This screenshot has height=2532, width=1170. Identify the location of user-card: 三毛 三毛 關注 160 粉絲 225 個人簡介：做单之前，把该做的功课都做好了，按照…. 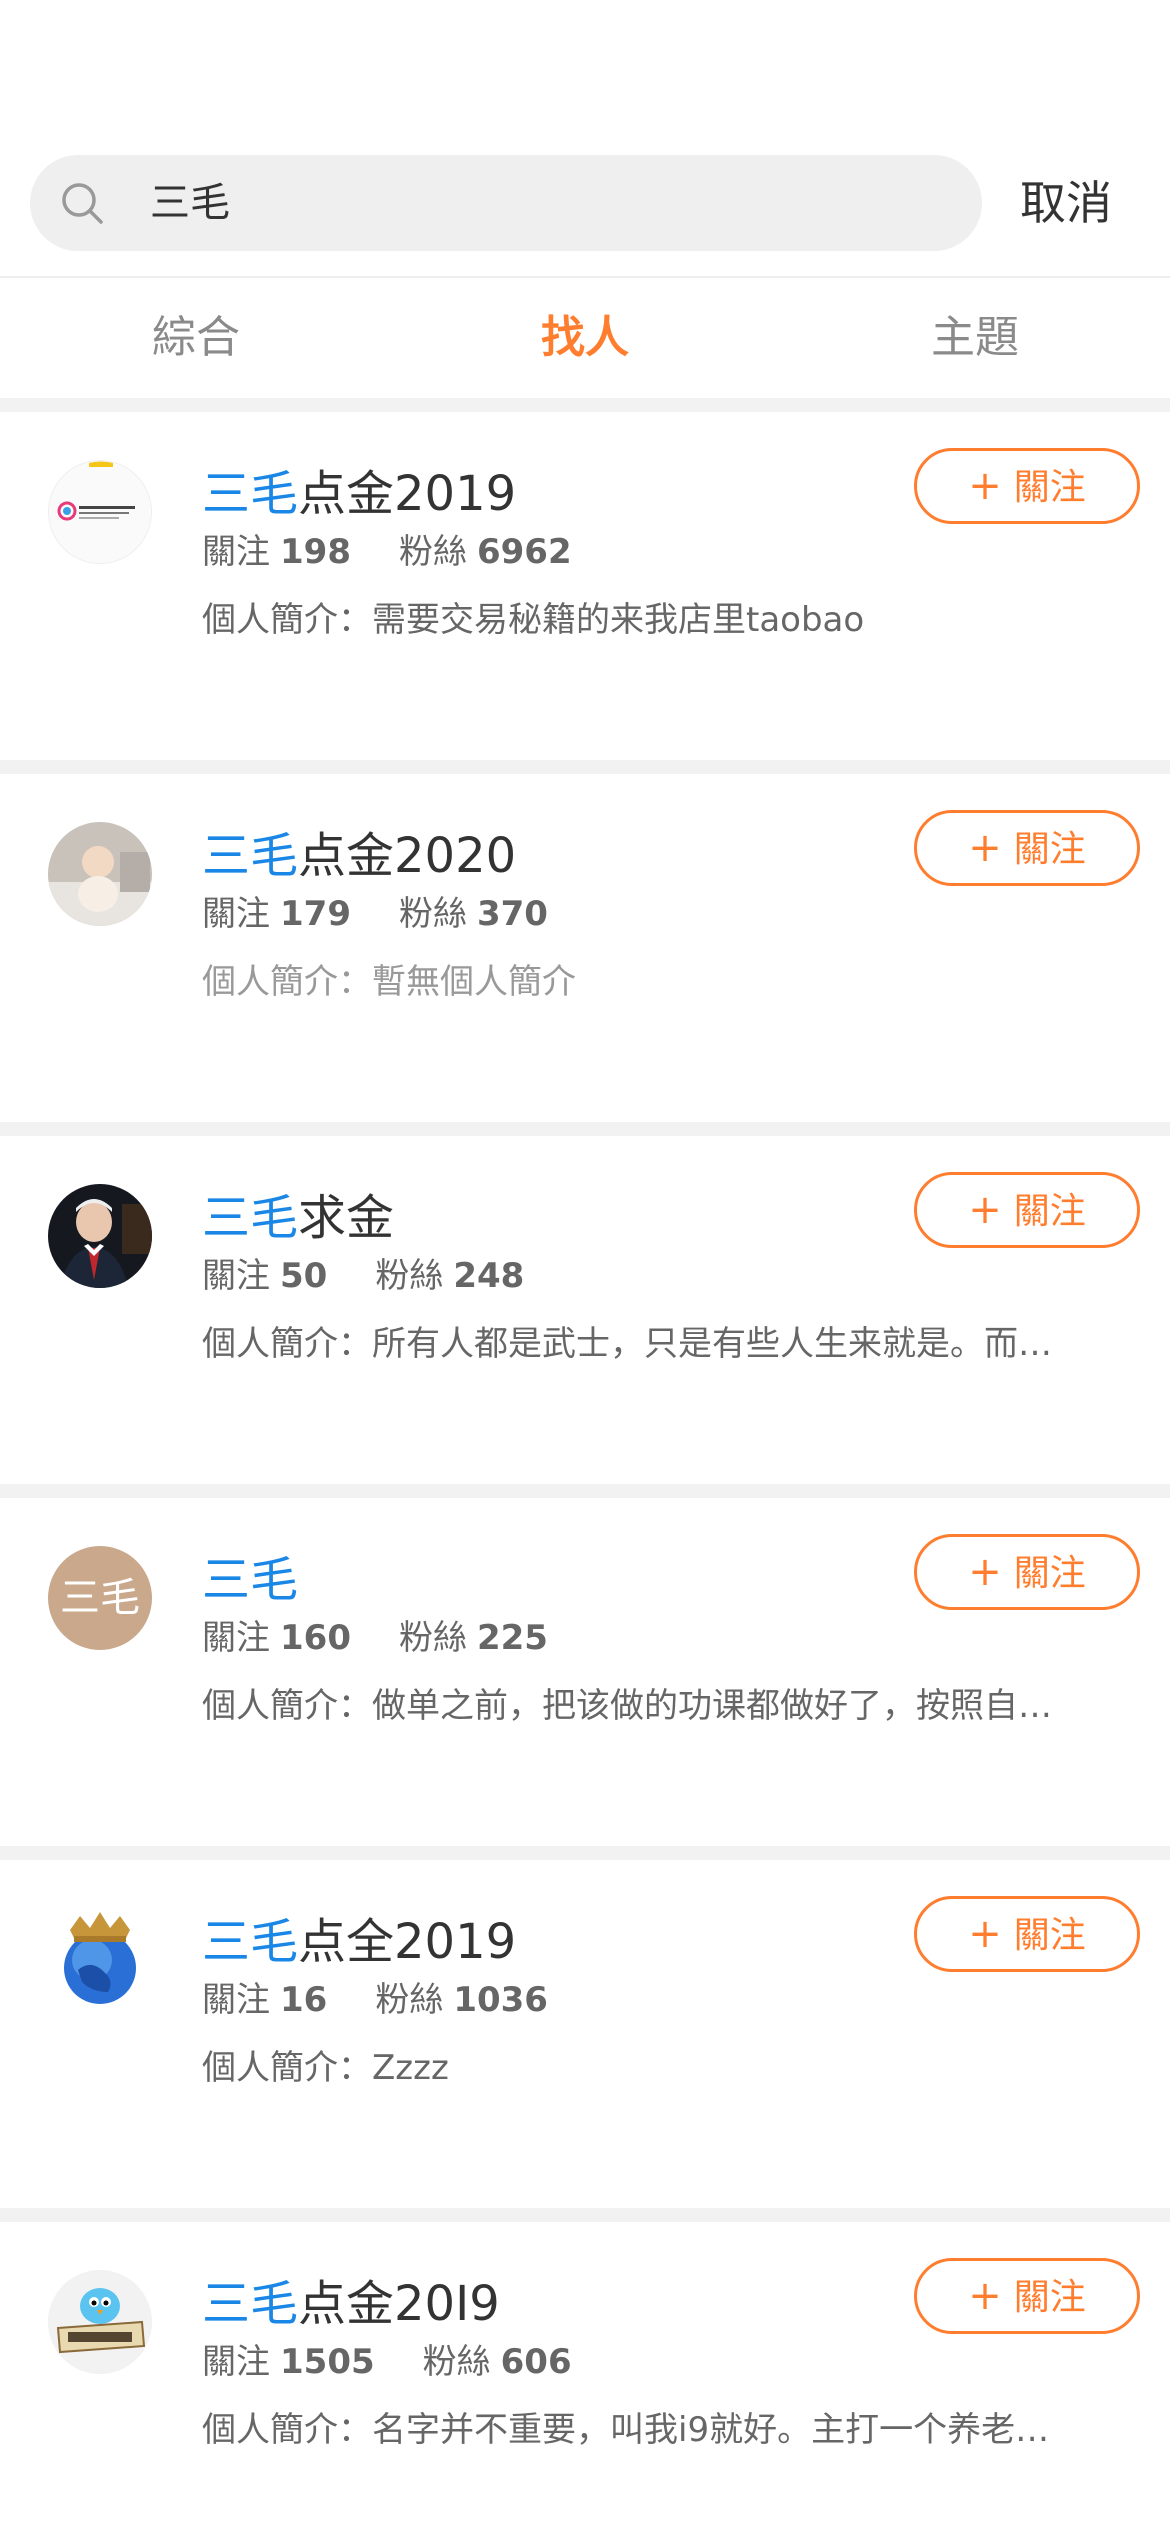
(585, 1672).